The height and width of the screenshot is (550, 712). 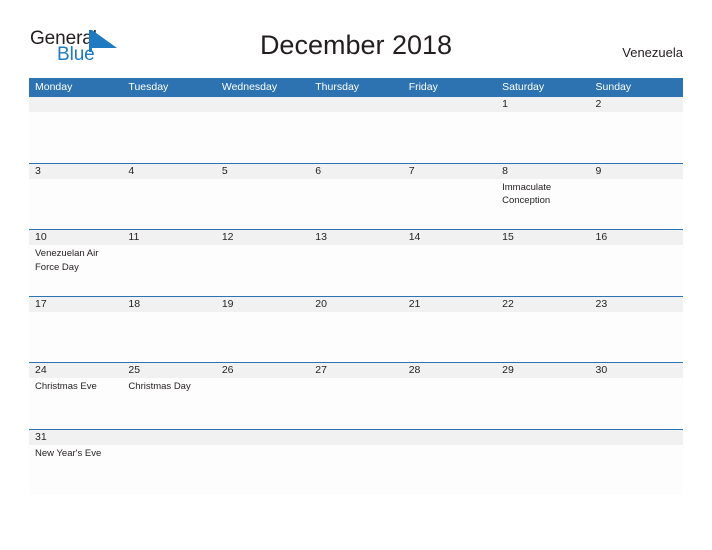 I want to click on date-number: 17, so click(x=75, y=304).